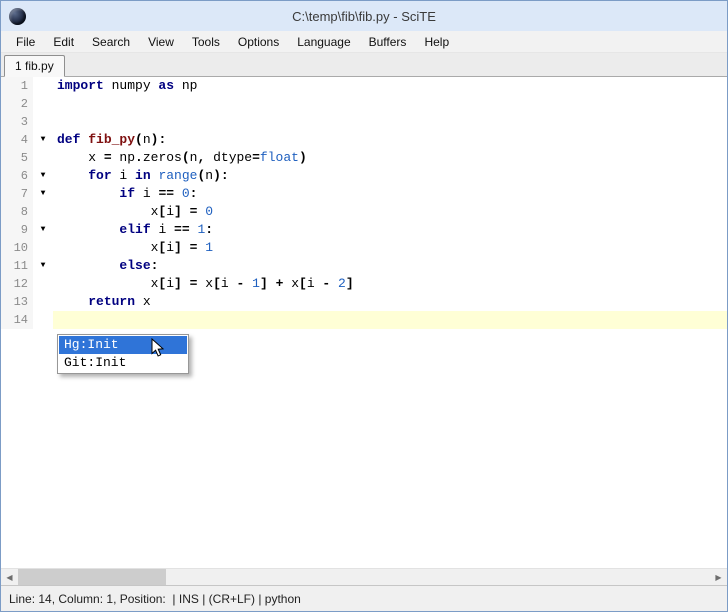 The height and width of the screenshot is (612, 728). Describe the element at coordinates (364, 86) in the screenshot. I see `code-line-1: 1 import numpy as np` at that location.